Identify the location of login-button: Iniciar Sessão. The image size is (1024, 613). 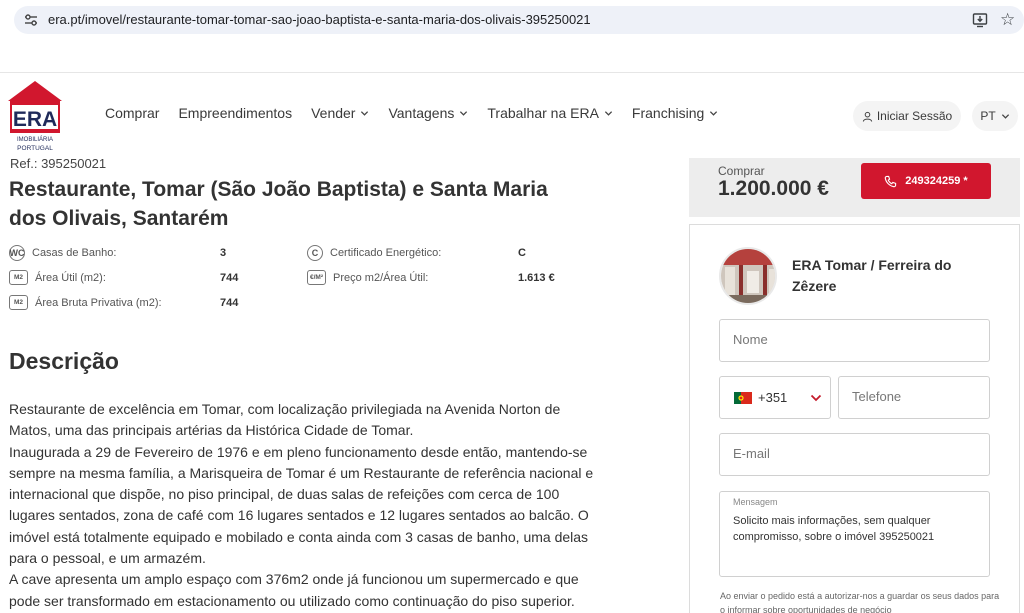
(907, 116).